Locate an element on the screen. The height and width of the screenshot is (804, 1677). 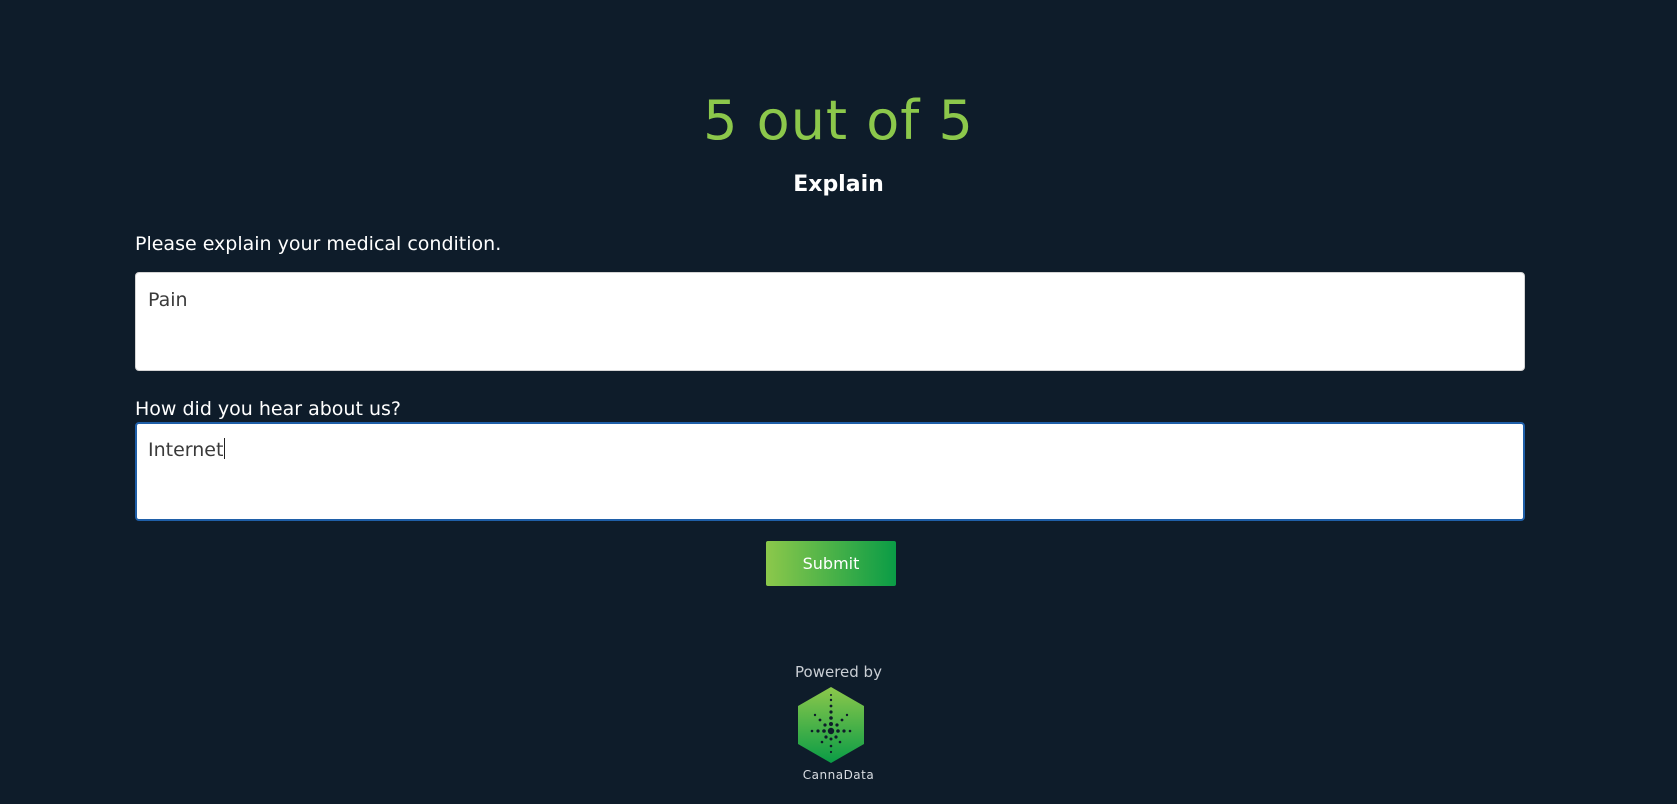
referral-value: Internet is located at coordinates (186, 450).